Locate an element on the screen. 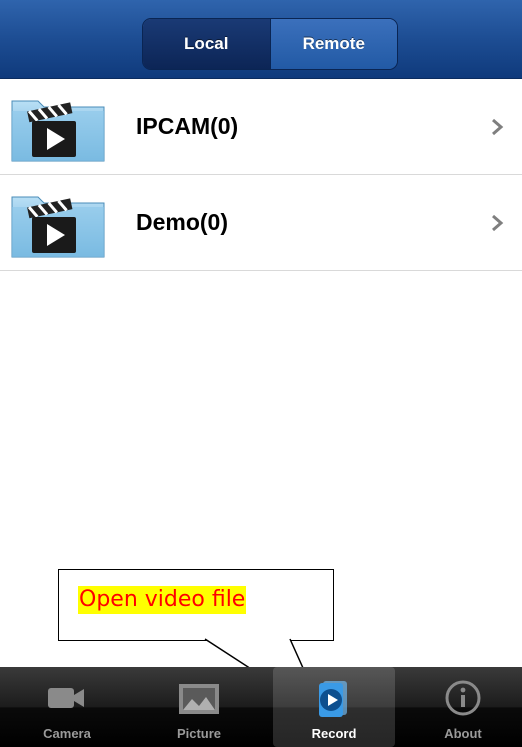  list-item-demo: Demo(0) is located at coordinates (261, 223).